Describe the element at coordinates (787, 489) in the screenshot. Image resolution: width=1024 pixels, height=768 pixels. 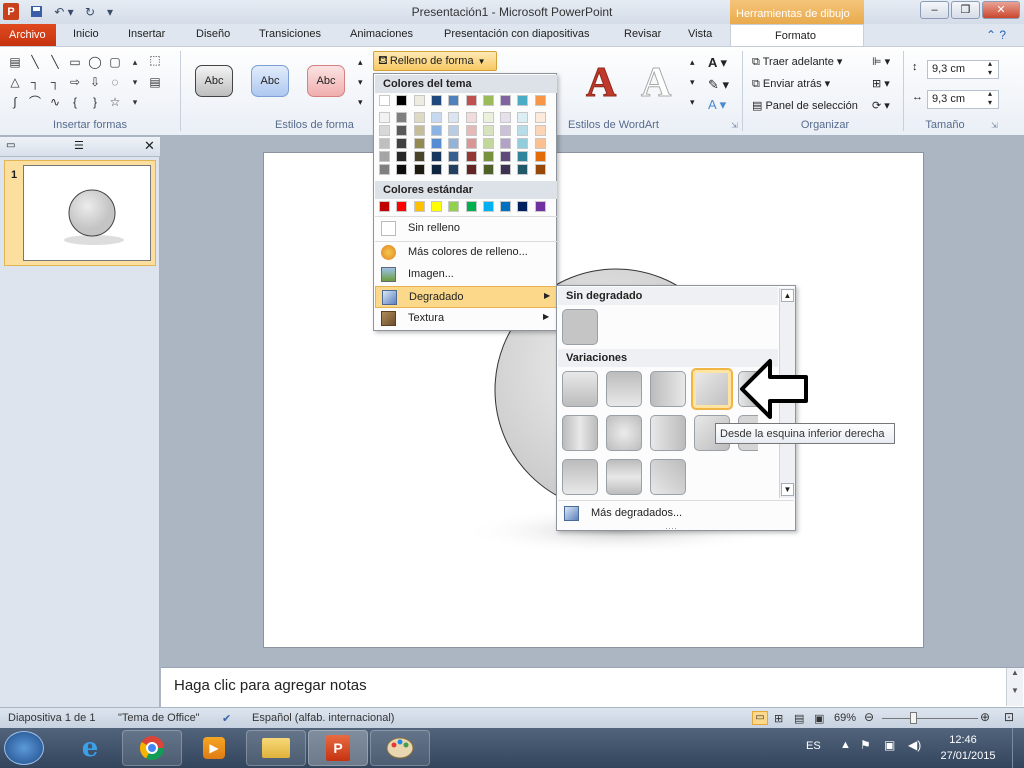
I see `scroll-down-icon: ▼` at that location.